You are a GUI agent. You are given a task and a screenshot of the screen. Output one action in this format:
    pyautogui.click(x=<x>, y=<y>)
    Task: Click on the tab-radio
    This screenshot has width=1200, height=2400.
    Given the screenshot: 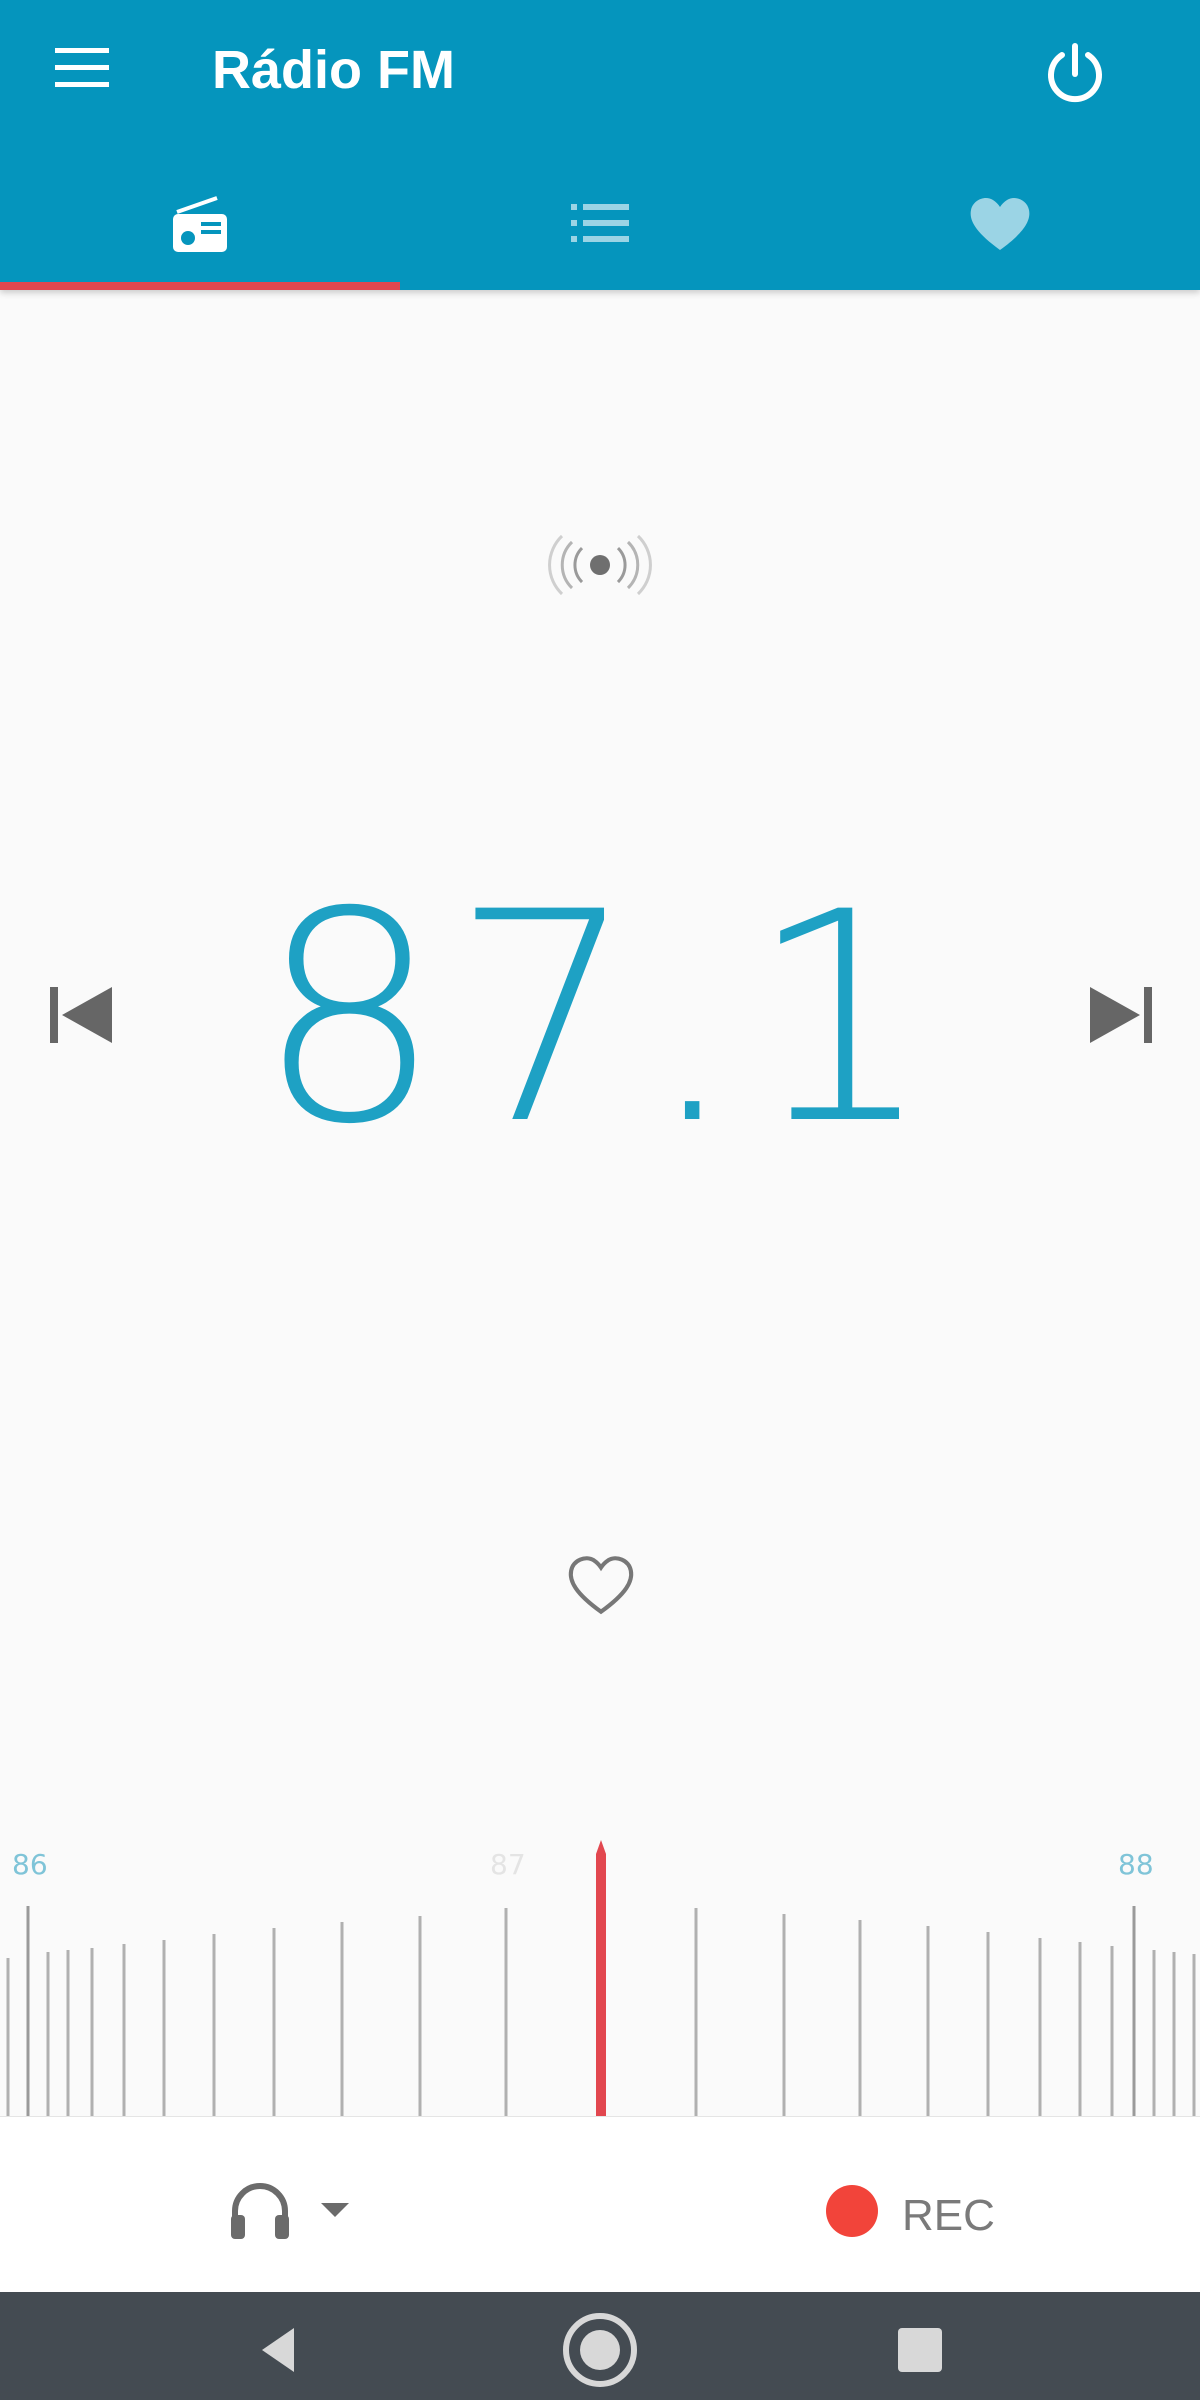 What is the action you would take?
    pyautogui.click(x=200, y=225)
    